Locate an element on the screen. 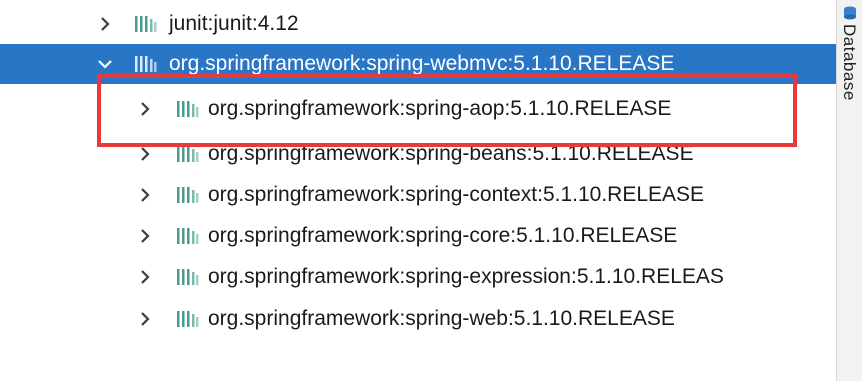 The height and width of the screenshot is (381, 862). right-tool-strip: Database is located at coordinates (849, 190).